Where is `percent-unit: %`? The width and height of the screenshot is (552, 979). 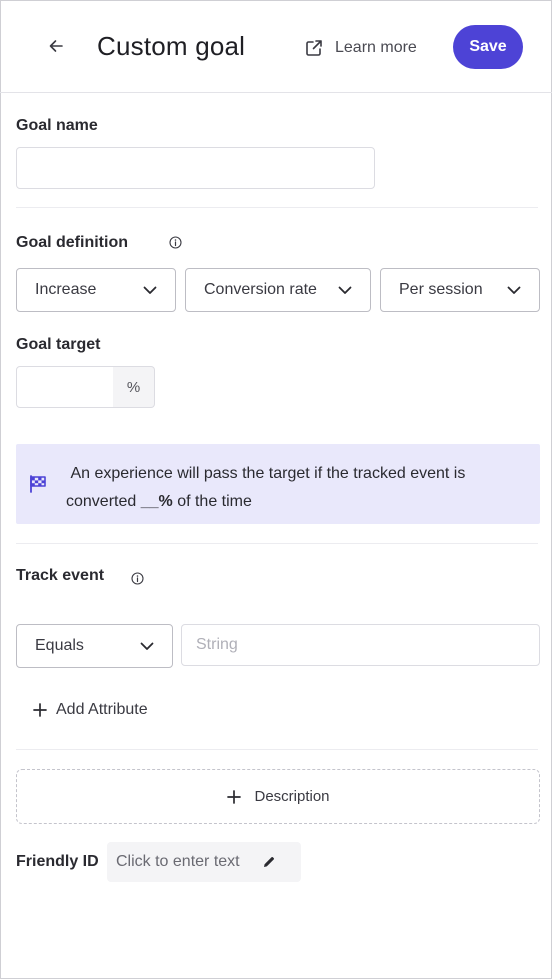 percent-unit: % is located at coordinates (134, 387).